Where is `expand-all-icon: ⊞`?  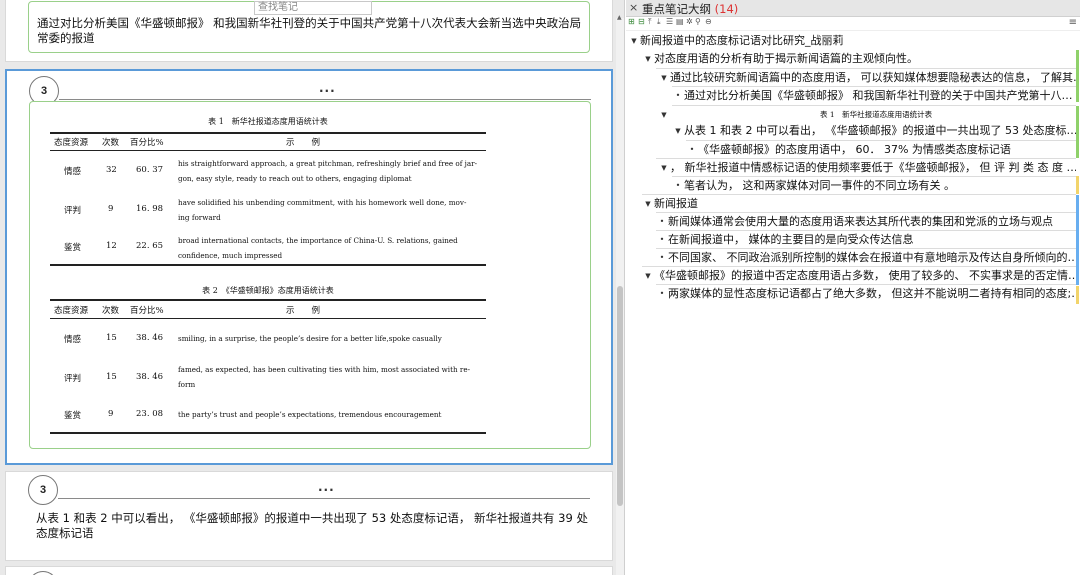 expand-all-icon: ⊞ is located at coordinates (631, 21).